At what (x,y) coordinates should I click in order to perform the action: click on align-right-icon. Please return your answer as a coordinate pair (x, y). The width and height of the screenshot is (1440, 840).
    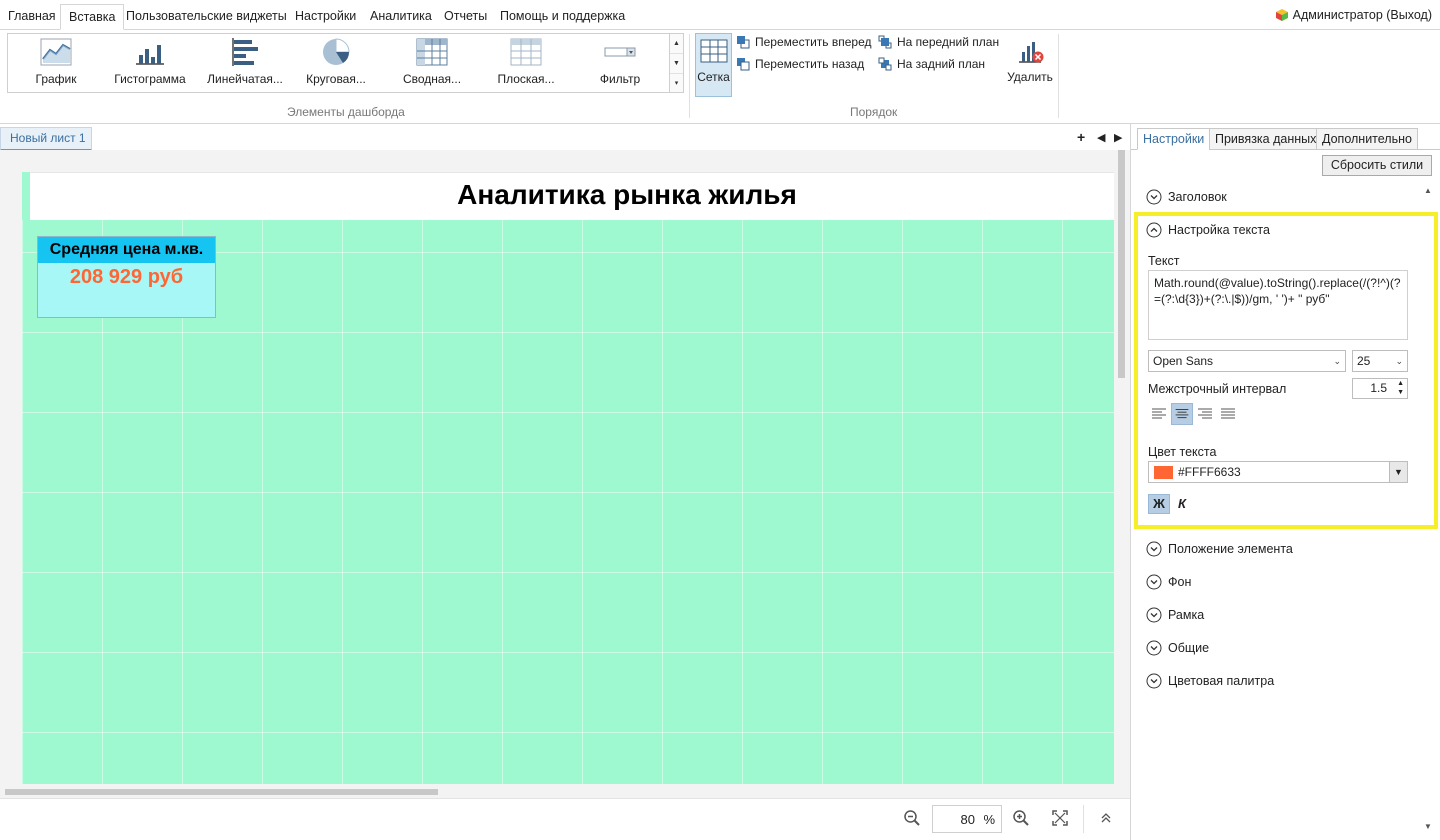
    Looking at the image, I should click on (1205, 414).